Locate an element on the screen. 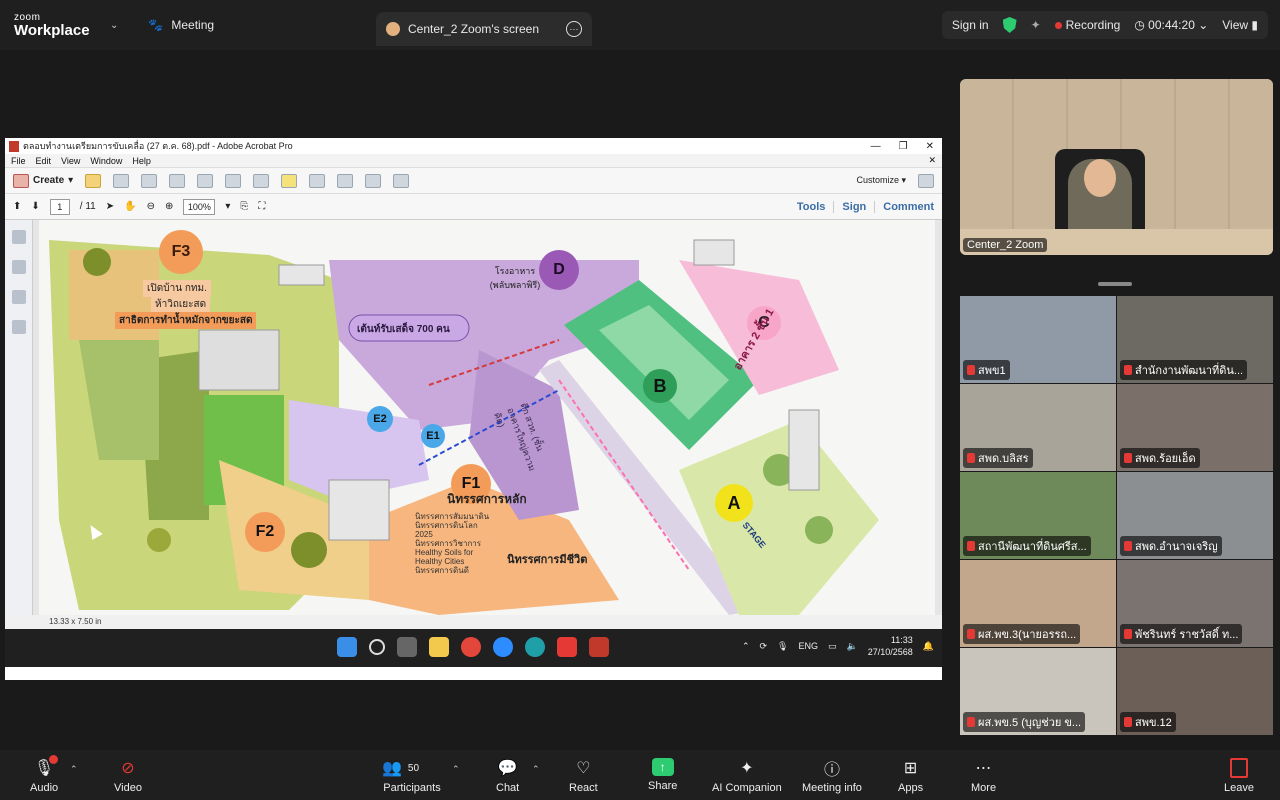 This screenshot has width=1280, height=800. recording-indicator: Recording is located at coordinates (1087, 25).